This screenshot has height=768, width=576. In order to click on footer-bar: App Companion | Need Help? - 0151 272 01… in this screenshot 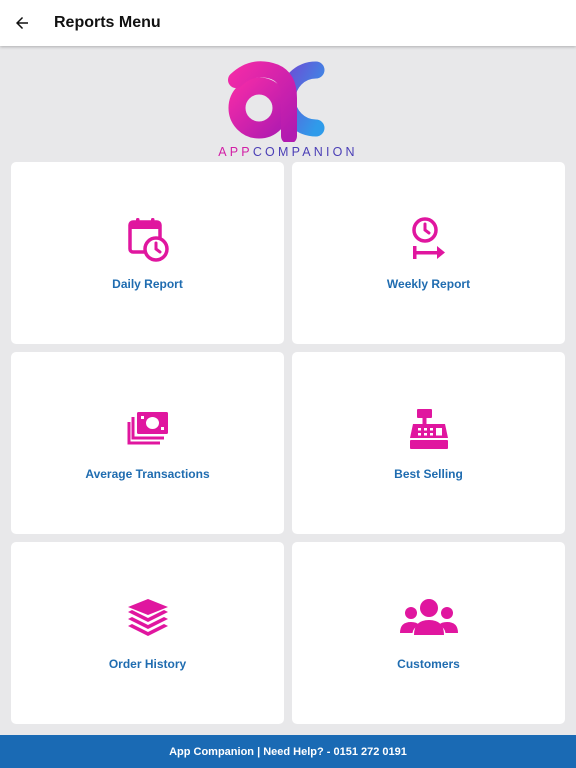, I will do `click(288, 751)`.